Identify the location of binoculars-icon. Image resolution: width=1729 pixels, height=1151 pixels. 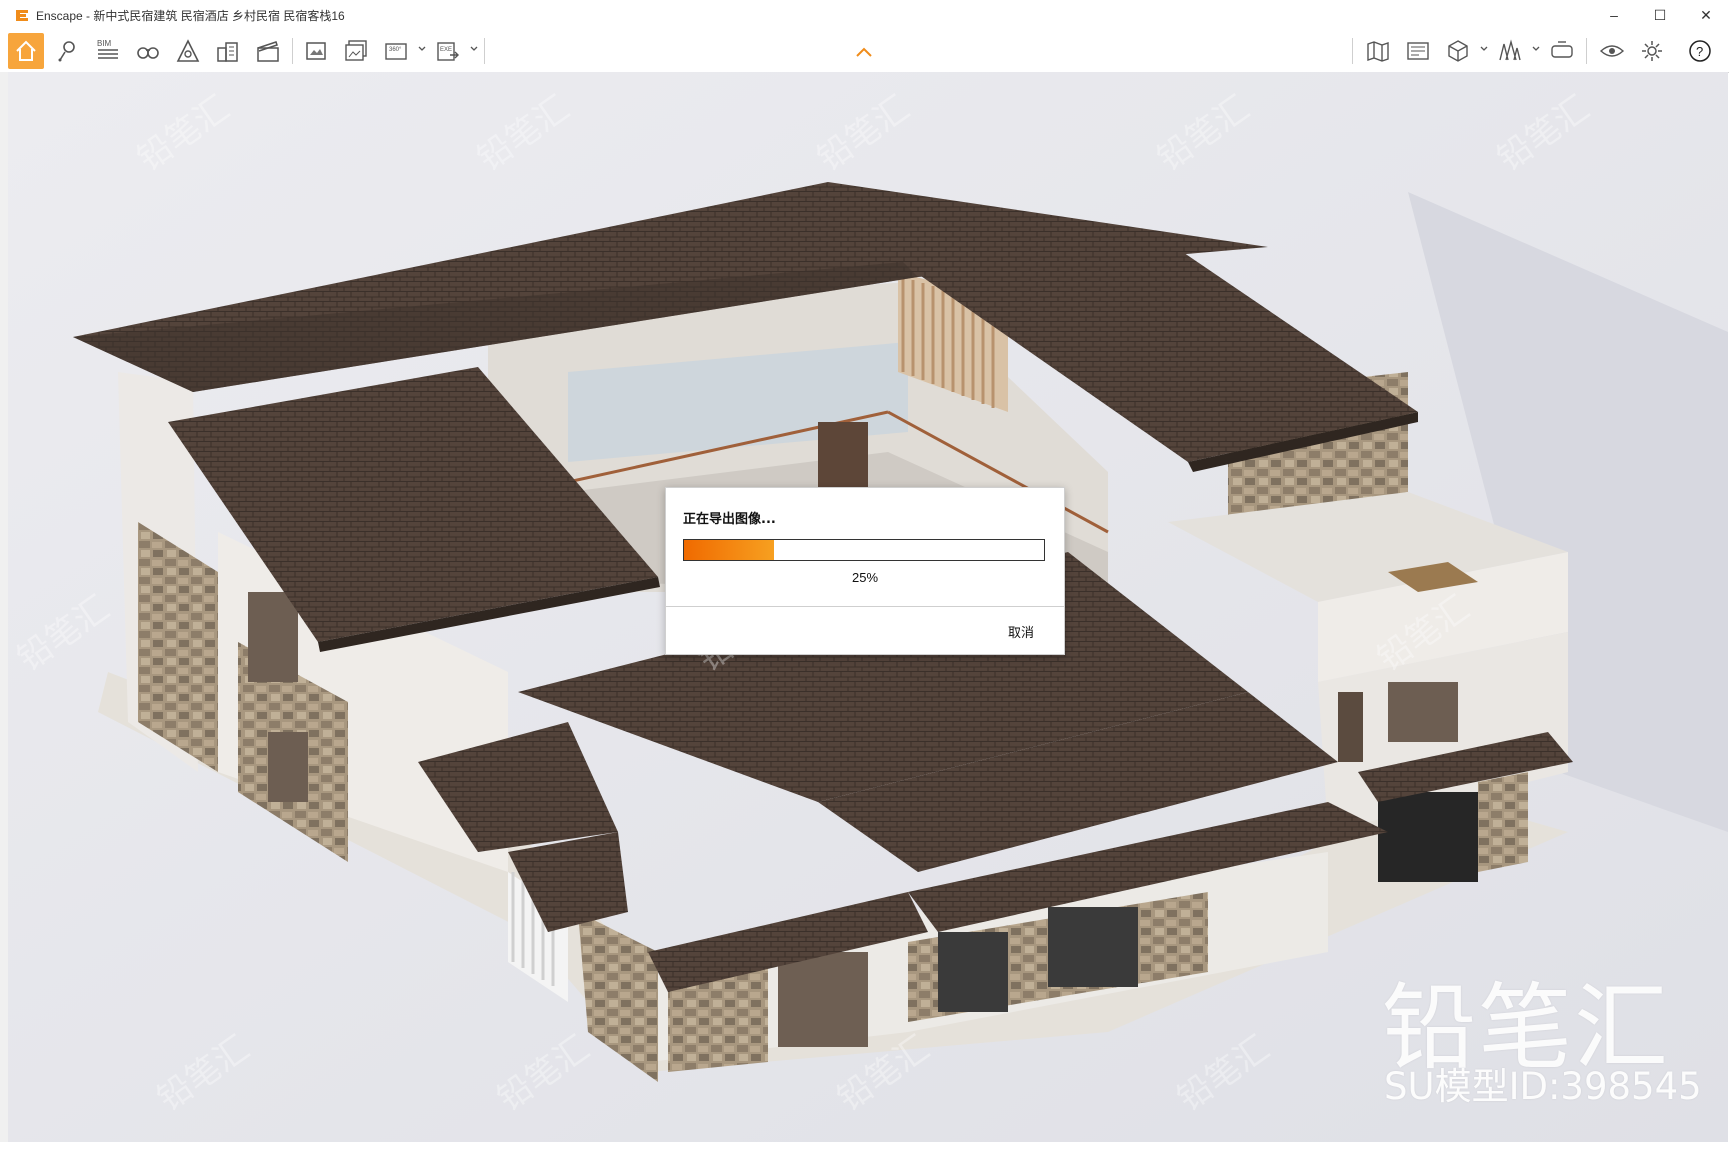
(148, 53).